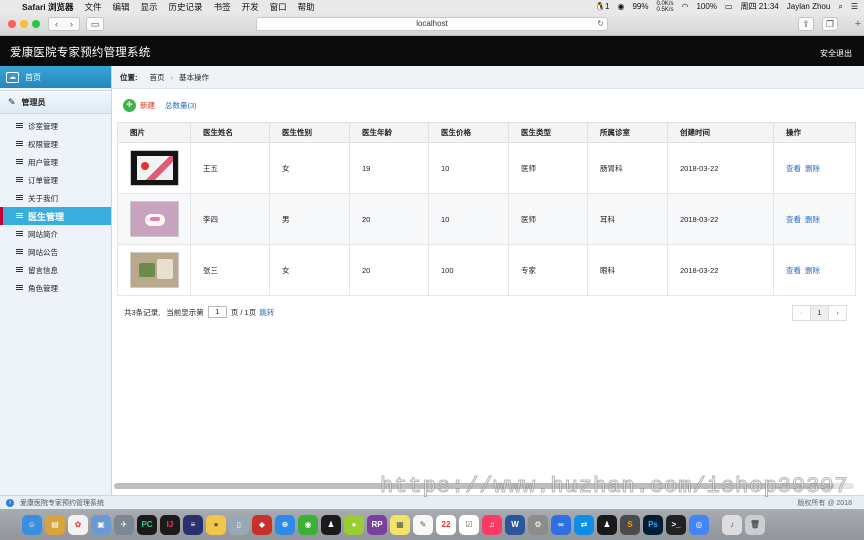 The width and height of the screenshot is (864, 540). What do you see at coordinates (423, 524) in the screenshot?
I see `textedit-icon: ✎` at bounding box center [423, 524].